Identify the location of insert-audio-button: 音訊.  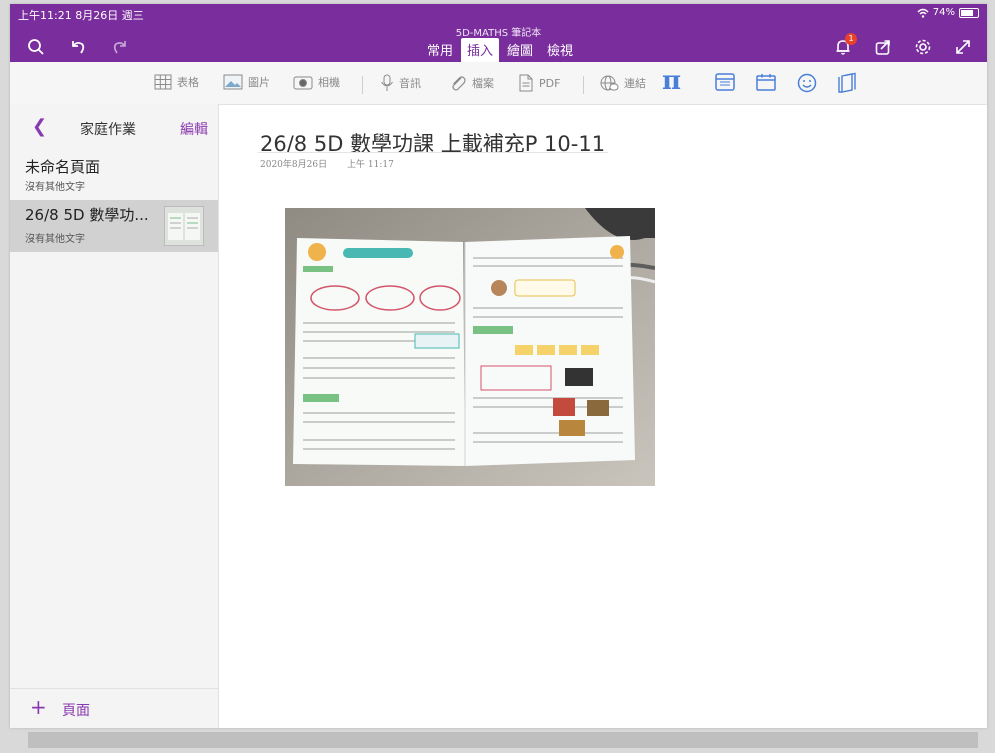
(400, 83).